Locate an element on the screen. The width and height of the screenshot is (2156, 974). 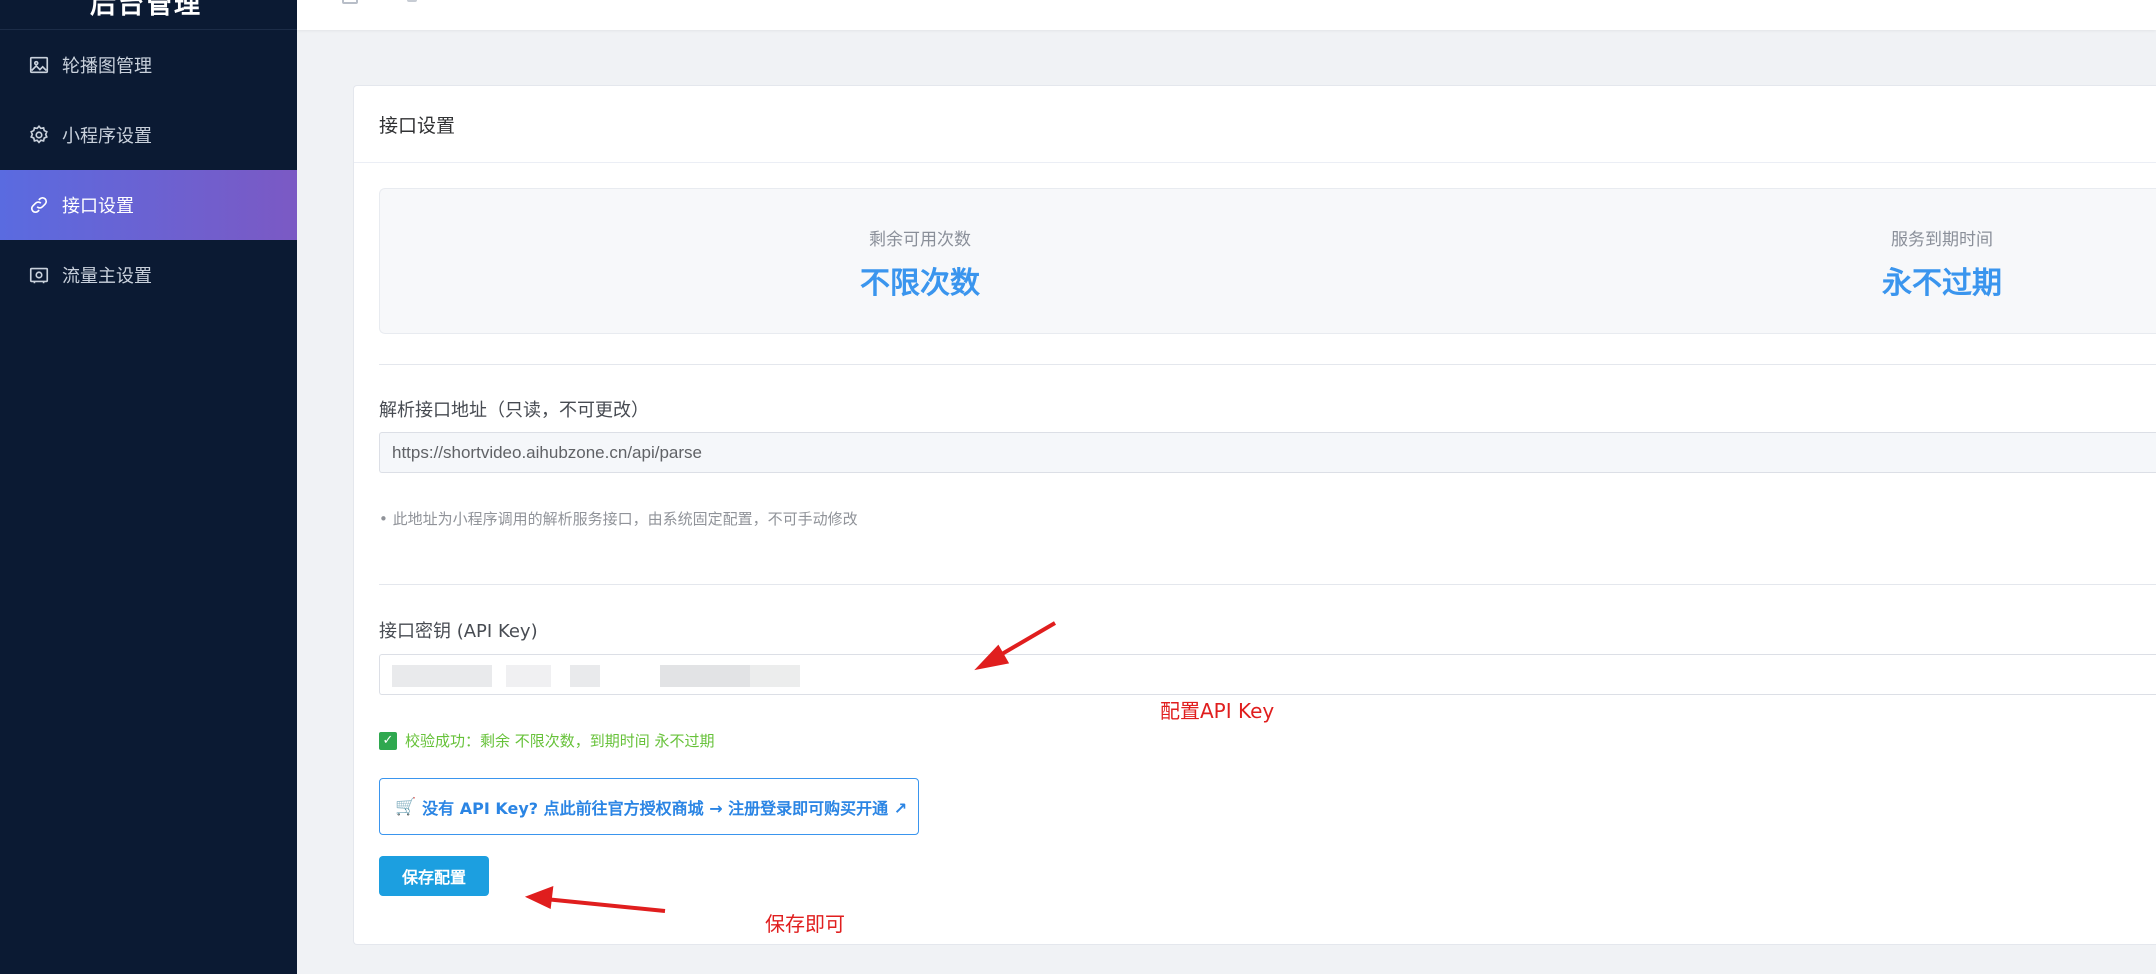
sidebar-item-ad-settings: 流量主设置 is located at coordinates (148, 275).